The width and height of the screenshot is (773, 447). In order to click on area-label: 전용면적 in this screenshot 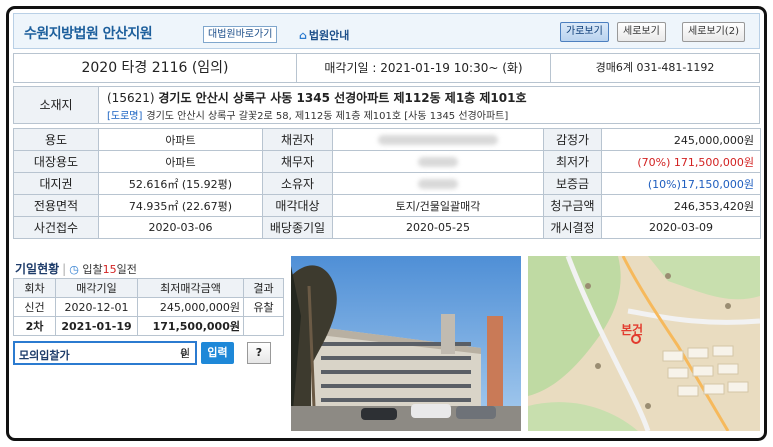, I will do `click(56, 205)`.